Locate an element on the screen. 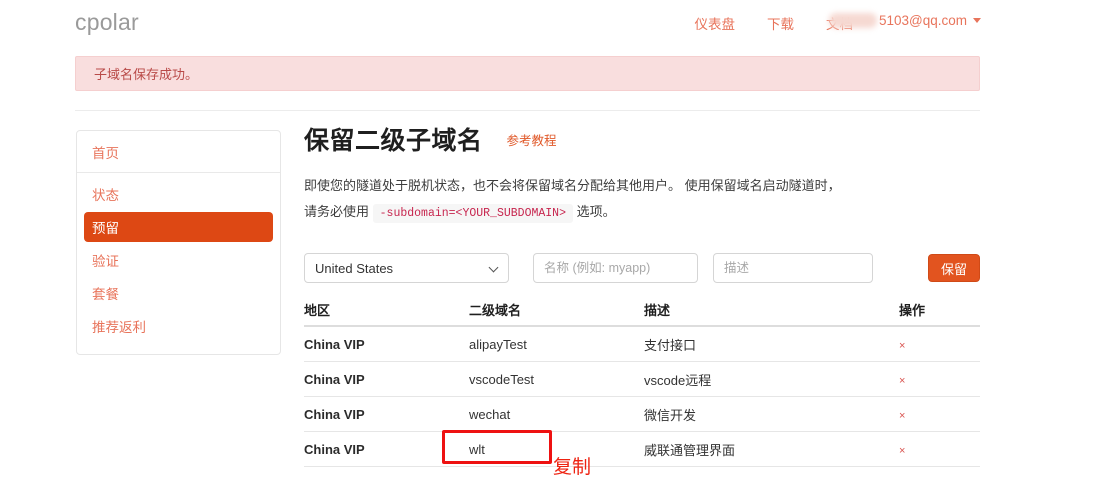 The width and height of the screenshot is (1099, 500). sidebar-item-2: 验证 is located at coordinates (178, 260).